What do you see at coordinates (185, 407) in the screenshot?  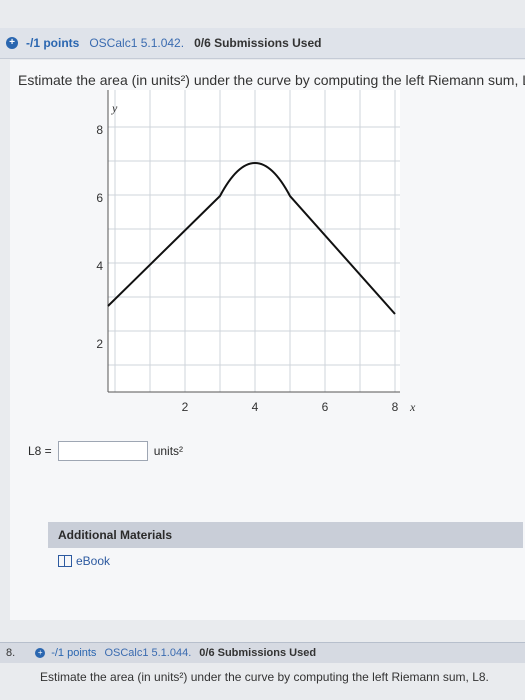 I see `x-tick-label: 2` at bounding box center [185, 407].